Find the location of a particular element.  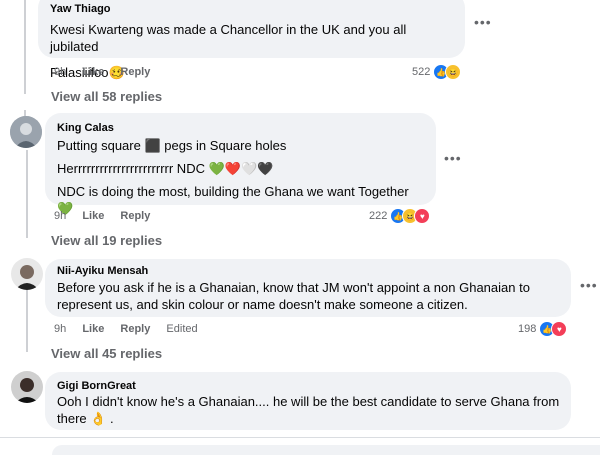

comment-author: Yaw Thiago is located at coordinates (251, 9).